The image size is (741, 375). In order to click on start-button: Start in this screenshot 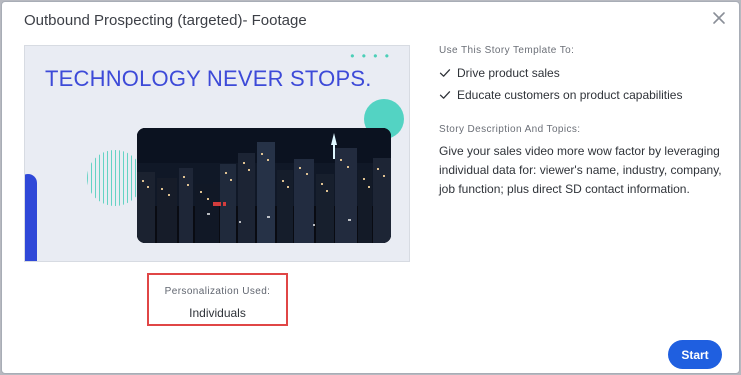, I will do `click(695, 354)`.